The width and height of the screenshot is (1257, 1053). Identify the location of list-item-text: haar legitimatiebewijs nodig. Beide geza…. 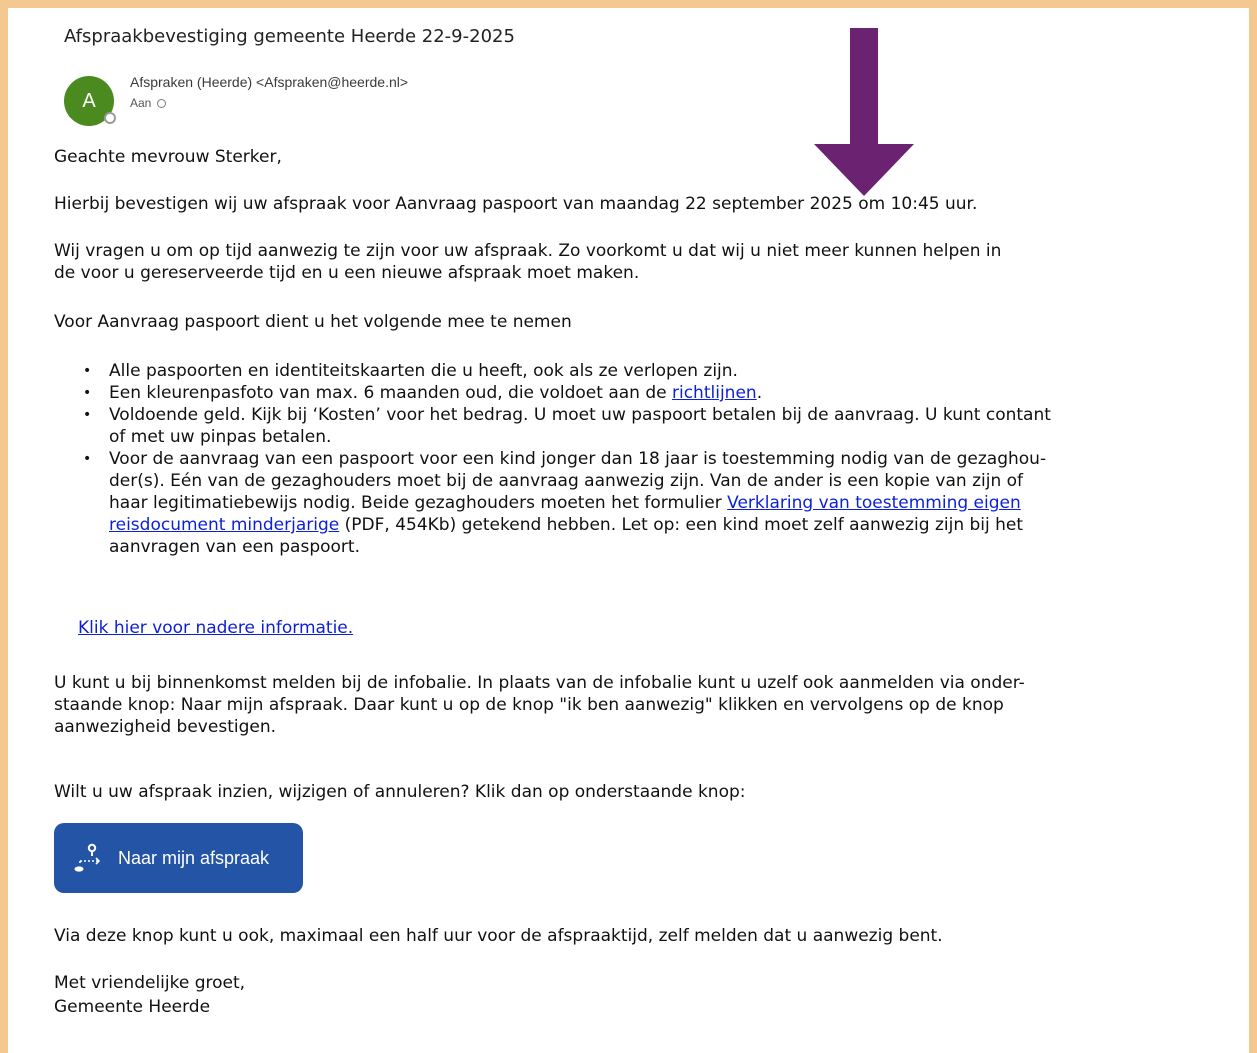
(418, 503).